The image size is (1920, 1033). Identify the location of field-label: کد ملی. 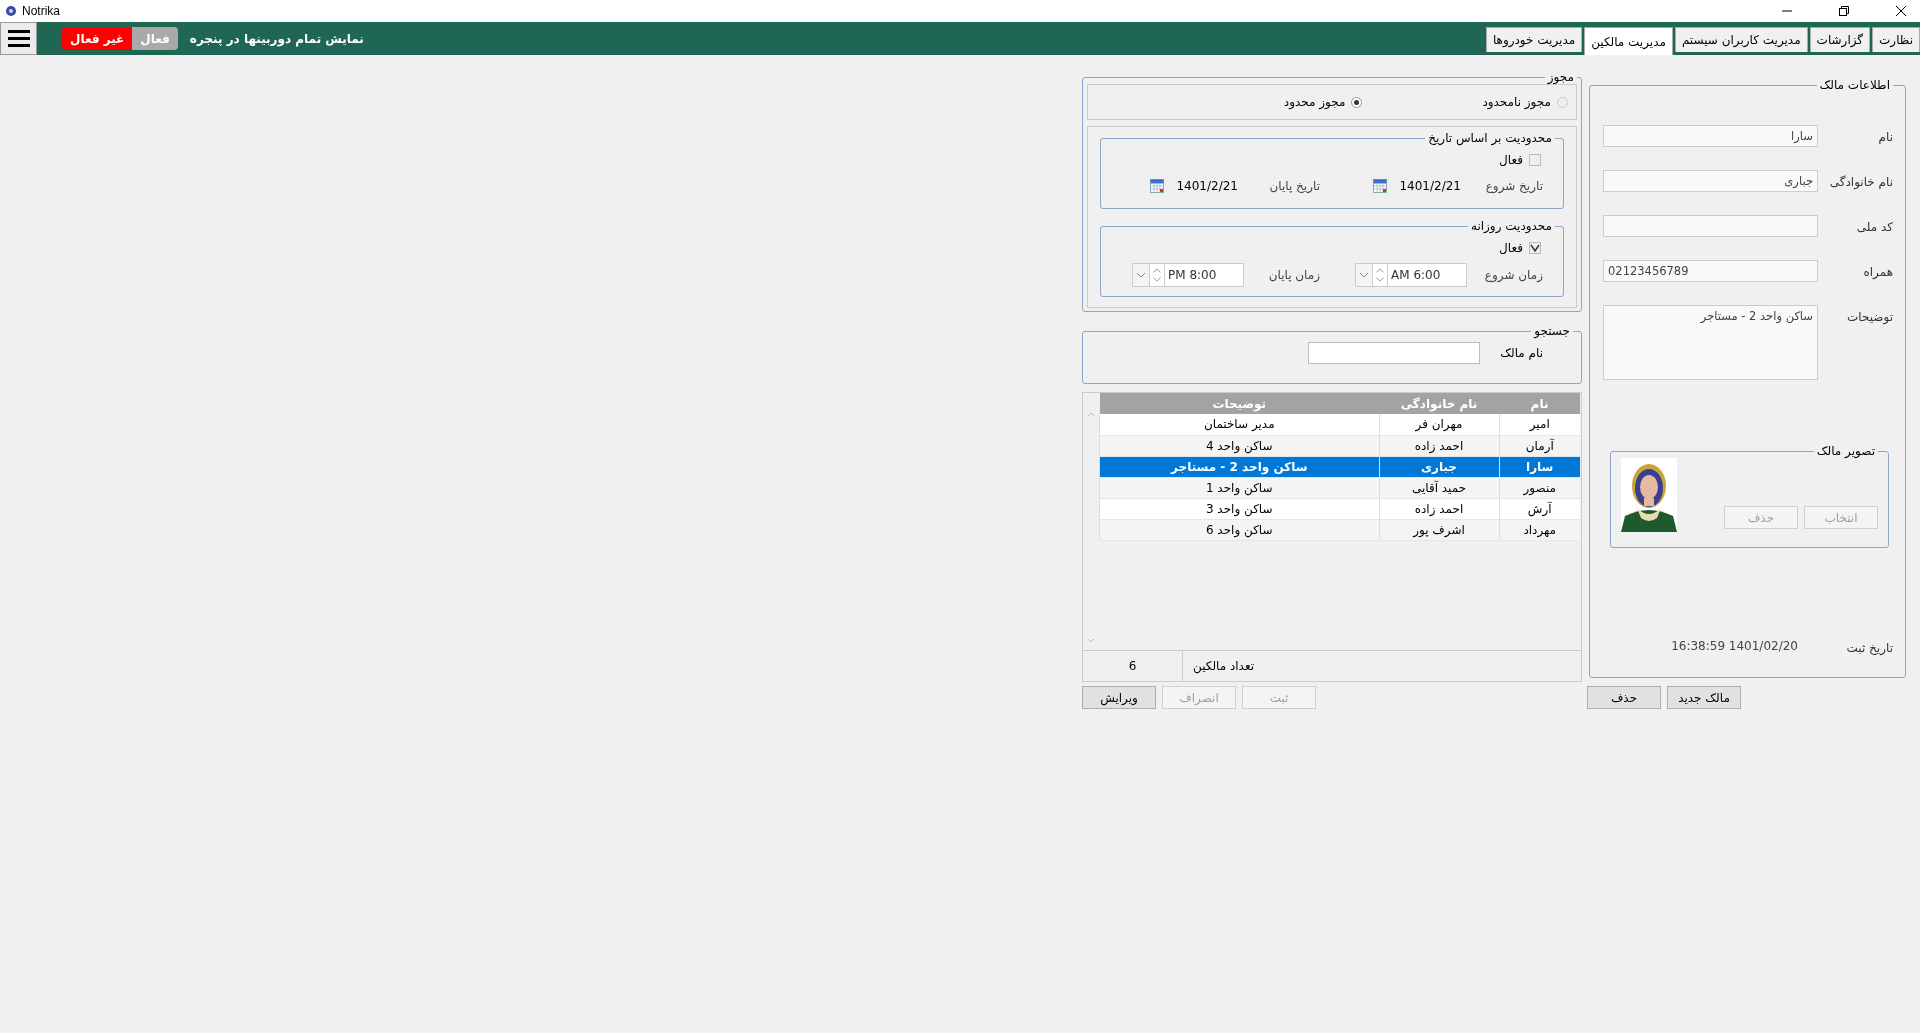
(1874, 226).